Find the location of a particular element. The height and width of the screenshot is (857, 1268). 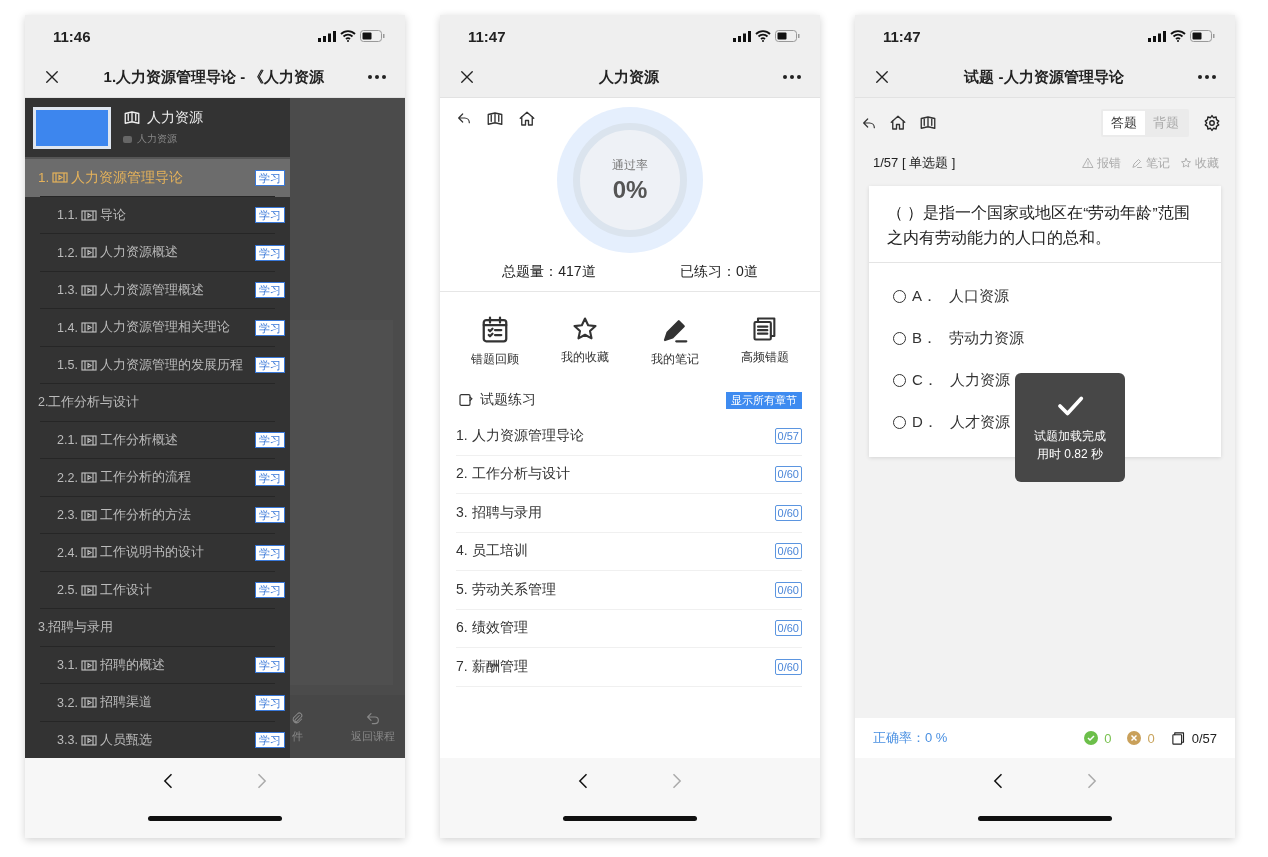

correct-count: 0 is located at coordinates (1108, 738).